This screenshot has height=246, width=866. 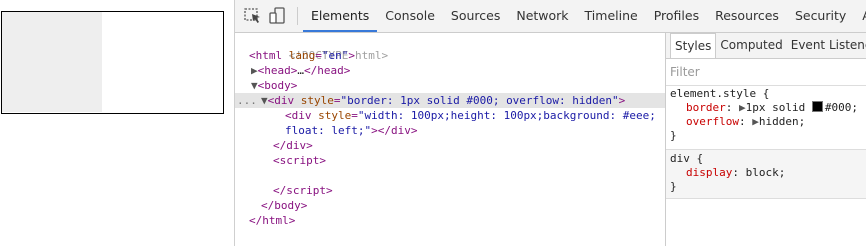 I want to click on tab-sources: Sources, so click(x=475, y=16).